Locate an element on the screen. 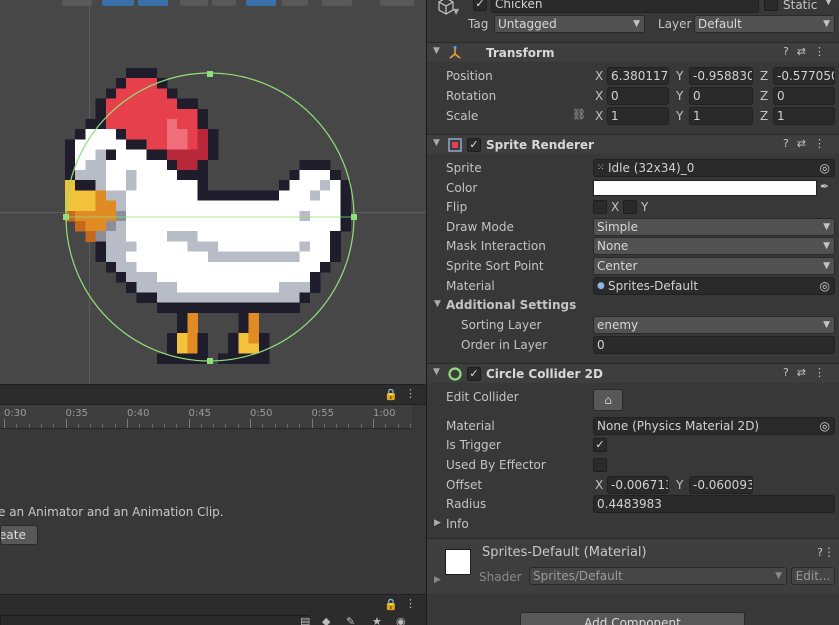 The image size is (839, 625). link-icon: ⛓ is located at coordinates (579, 114).